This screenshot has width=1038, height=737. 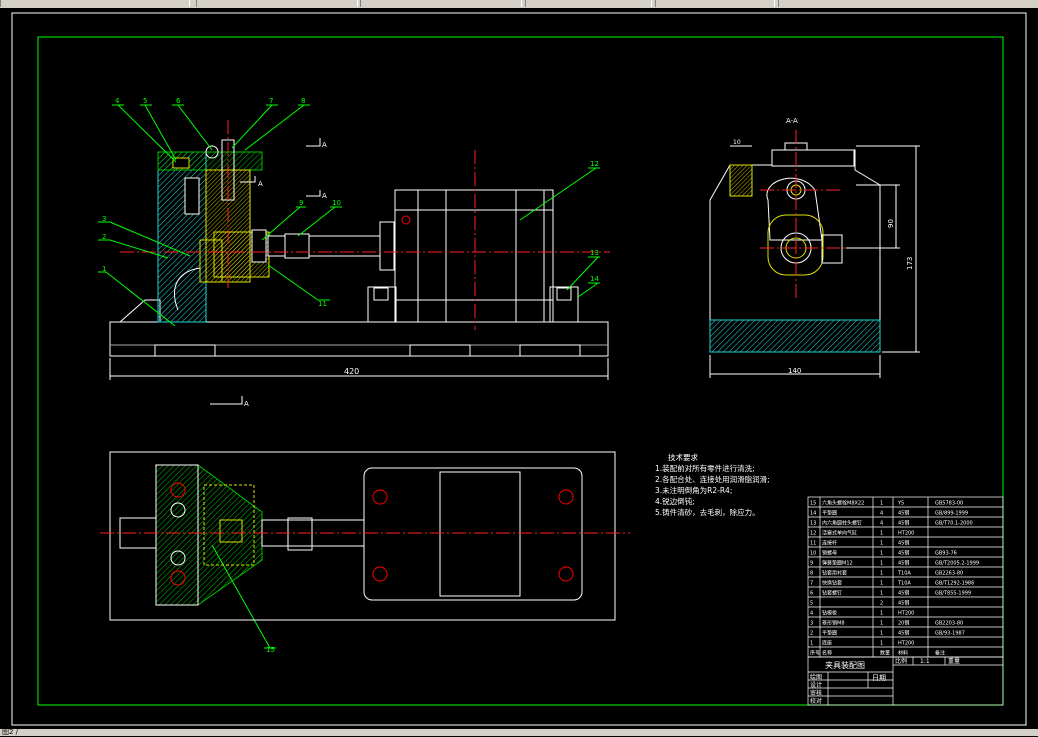 I want to click on scale-value: 1:1, so click(x=925, y=661).